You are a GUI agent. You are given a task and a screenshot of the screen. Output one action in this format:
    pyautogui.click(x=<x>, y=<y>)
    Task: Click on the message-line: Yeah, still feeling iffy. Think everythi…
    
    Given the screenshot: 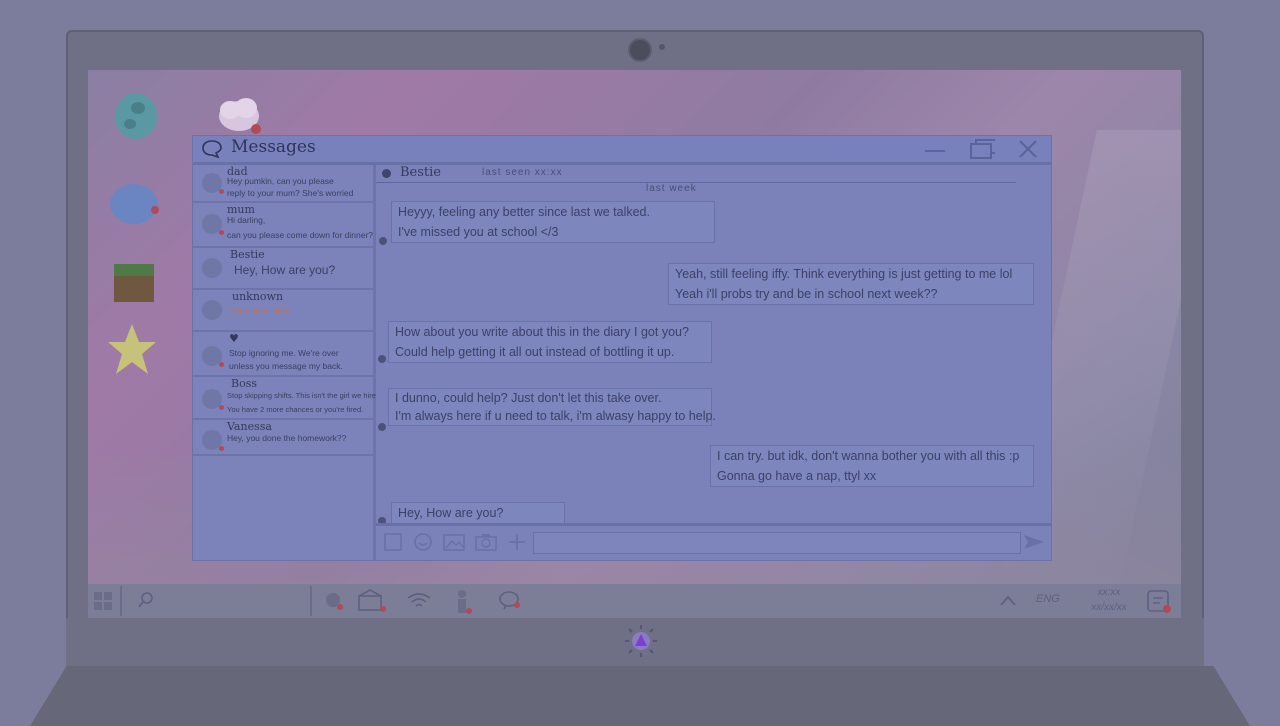 What is the action you would take?
    pyautogui.click(x=844, y=274)
    